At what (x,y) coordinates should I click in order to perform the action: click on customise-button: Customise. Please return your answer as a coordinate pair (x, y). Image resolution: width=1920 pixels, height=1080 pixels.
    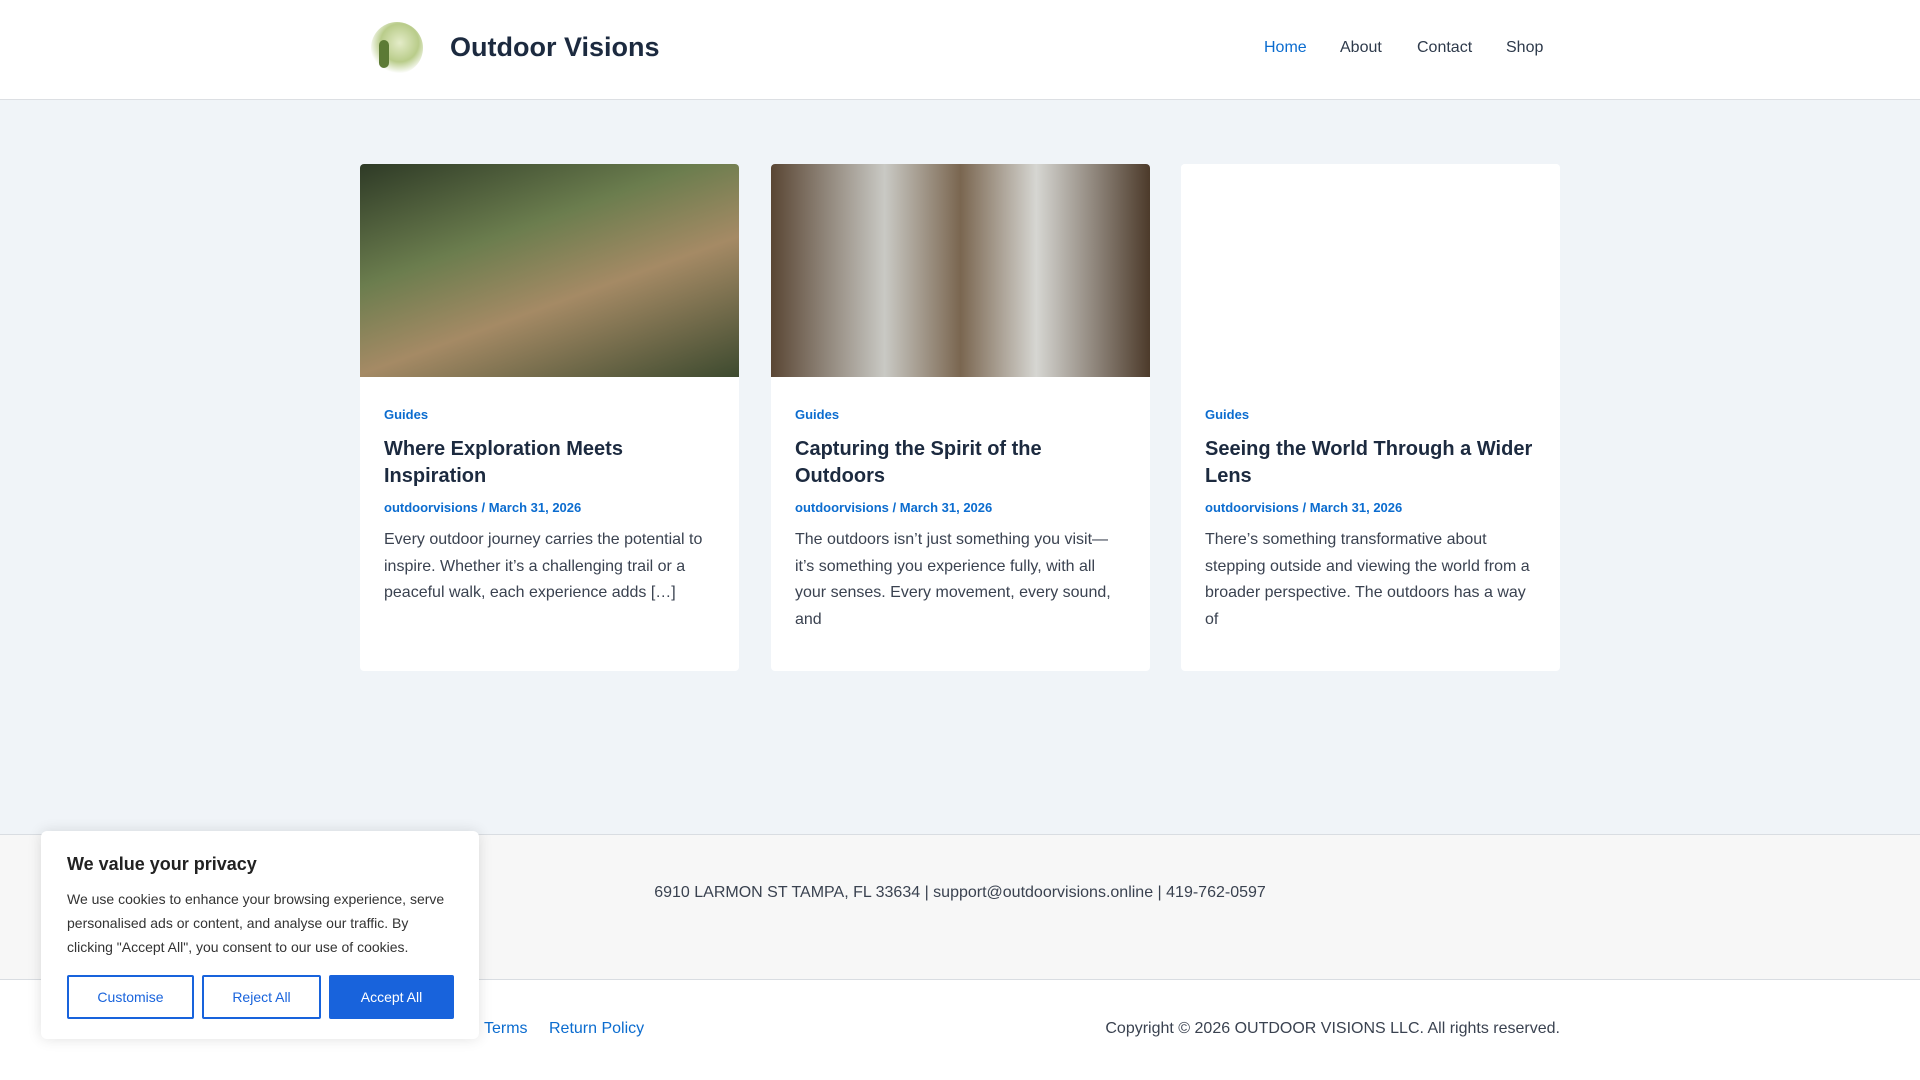
    Looking at the image, I should click on (130, 997).